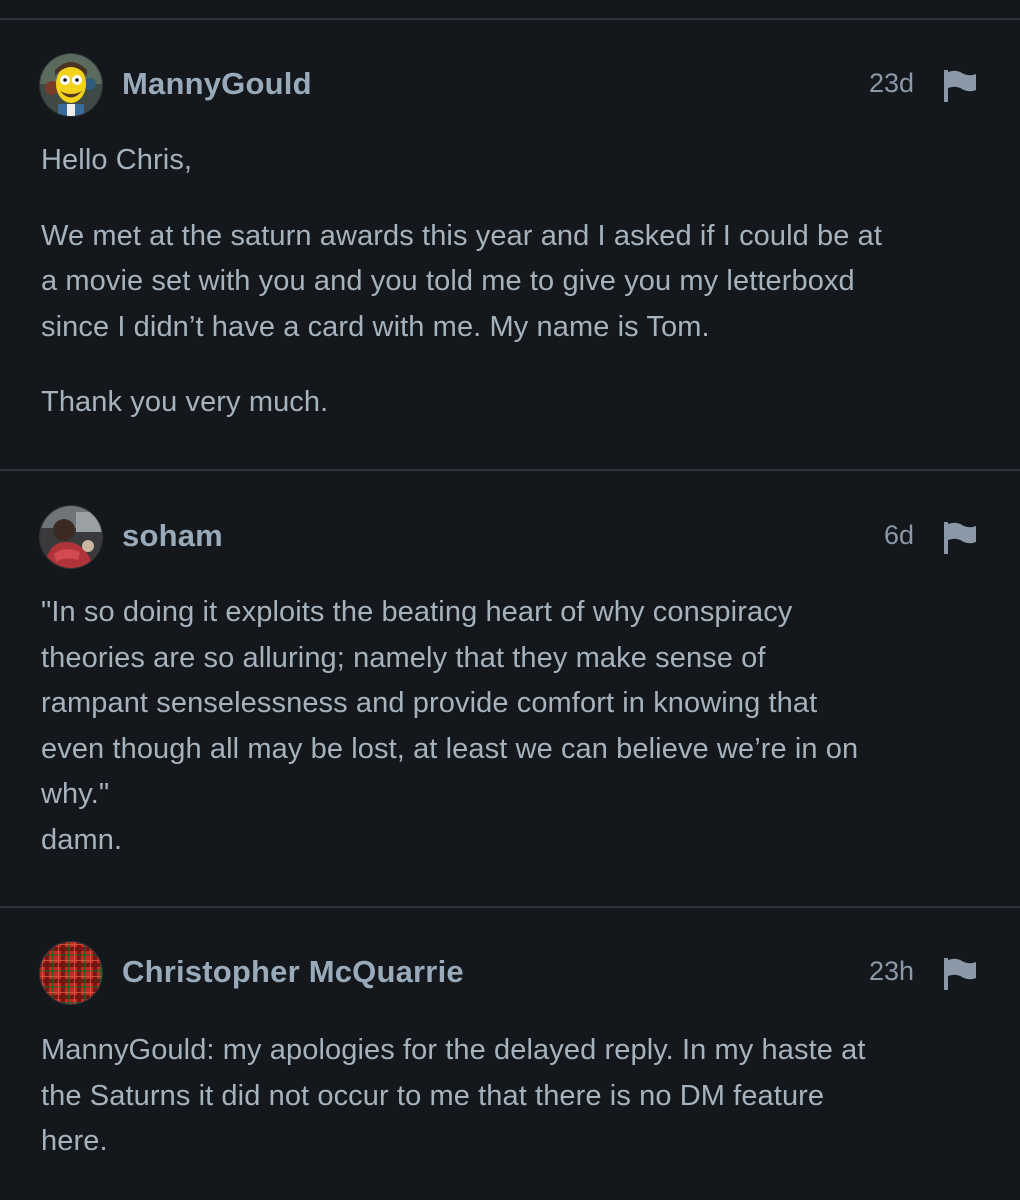  What do you see at coordinates (510, 537) in the screenshot?
I see `comment-header: soham 6d` at bounding box center [510, 537].